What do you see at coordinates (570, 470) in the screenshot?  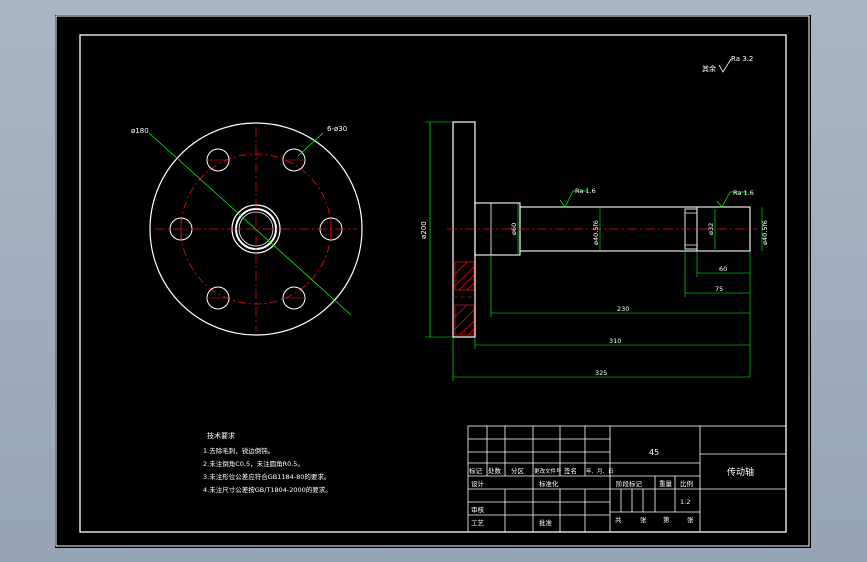 I see `svg-text: 签名` at bounding box center [570, 470].